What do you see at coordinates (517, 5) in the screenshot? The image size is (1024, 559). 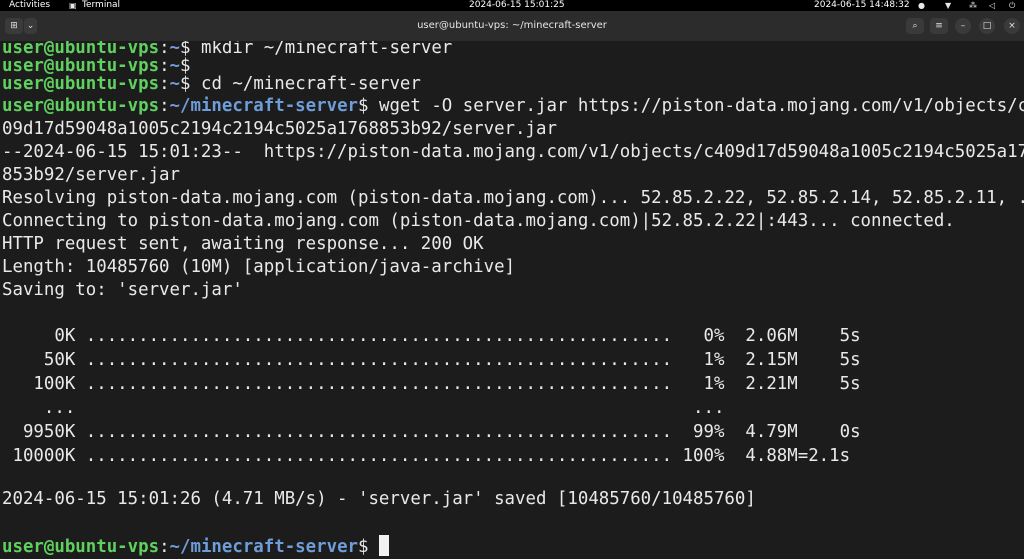 I see `center-clock: 2024-06-15 15:01:25` at bounding box center [517, 5].